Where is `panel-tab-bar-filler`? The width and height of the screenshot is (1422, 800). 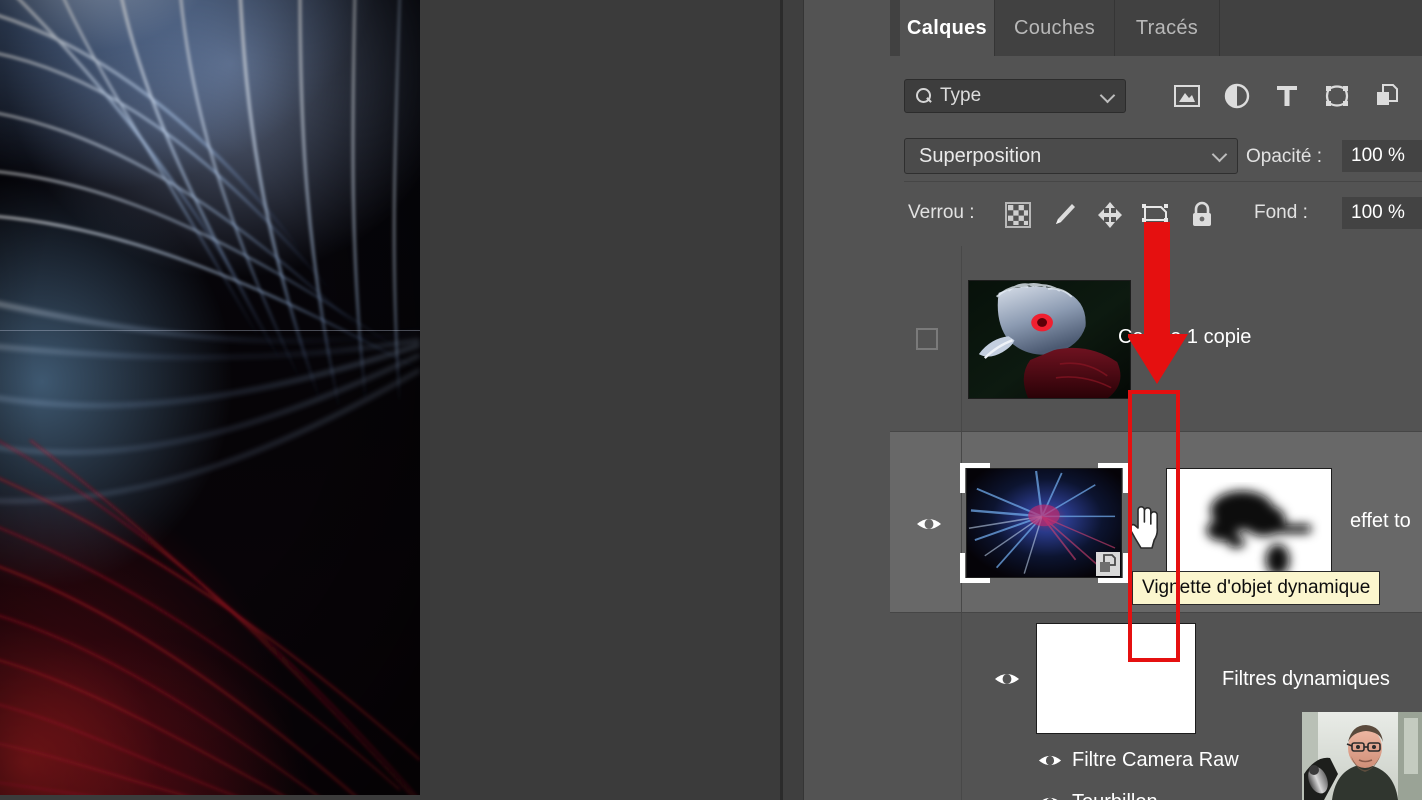 panel-tab-bar-filler is located at coordinates (1321, 28).